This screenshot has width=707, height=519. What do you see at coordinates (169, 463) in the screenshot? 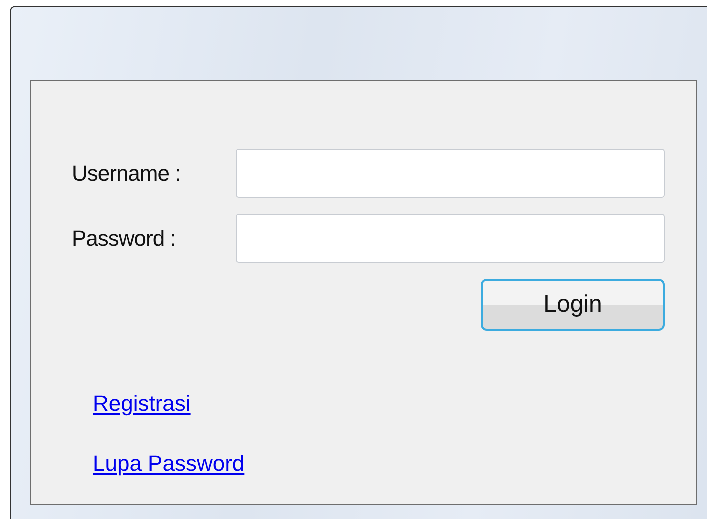
I see `link: Lupa Password` at bounding box center [169, 463].